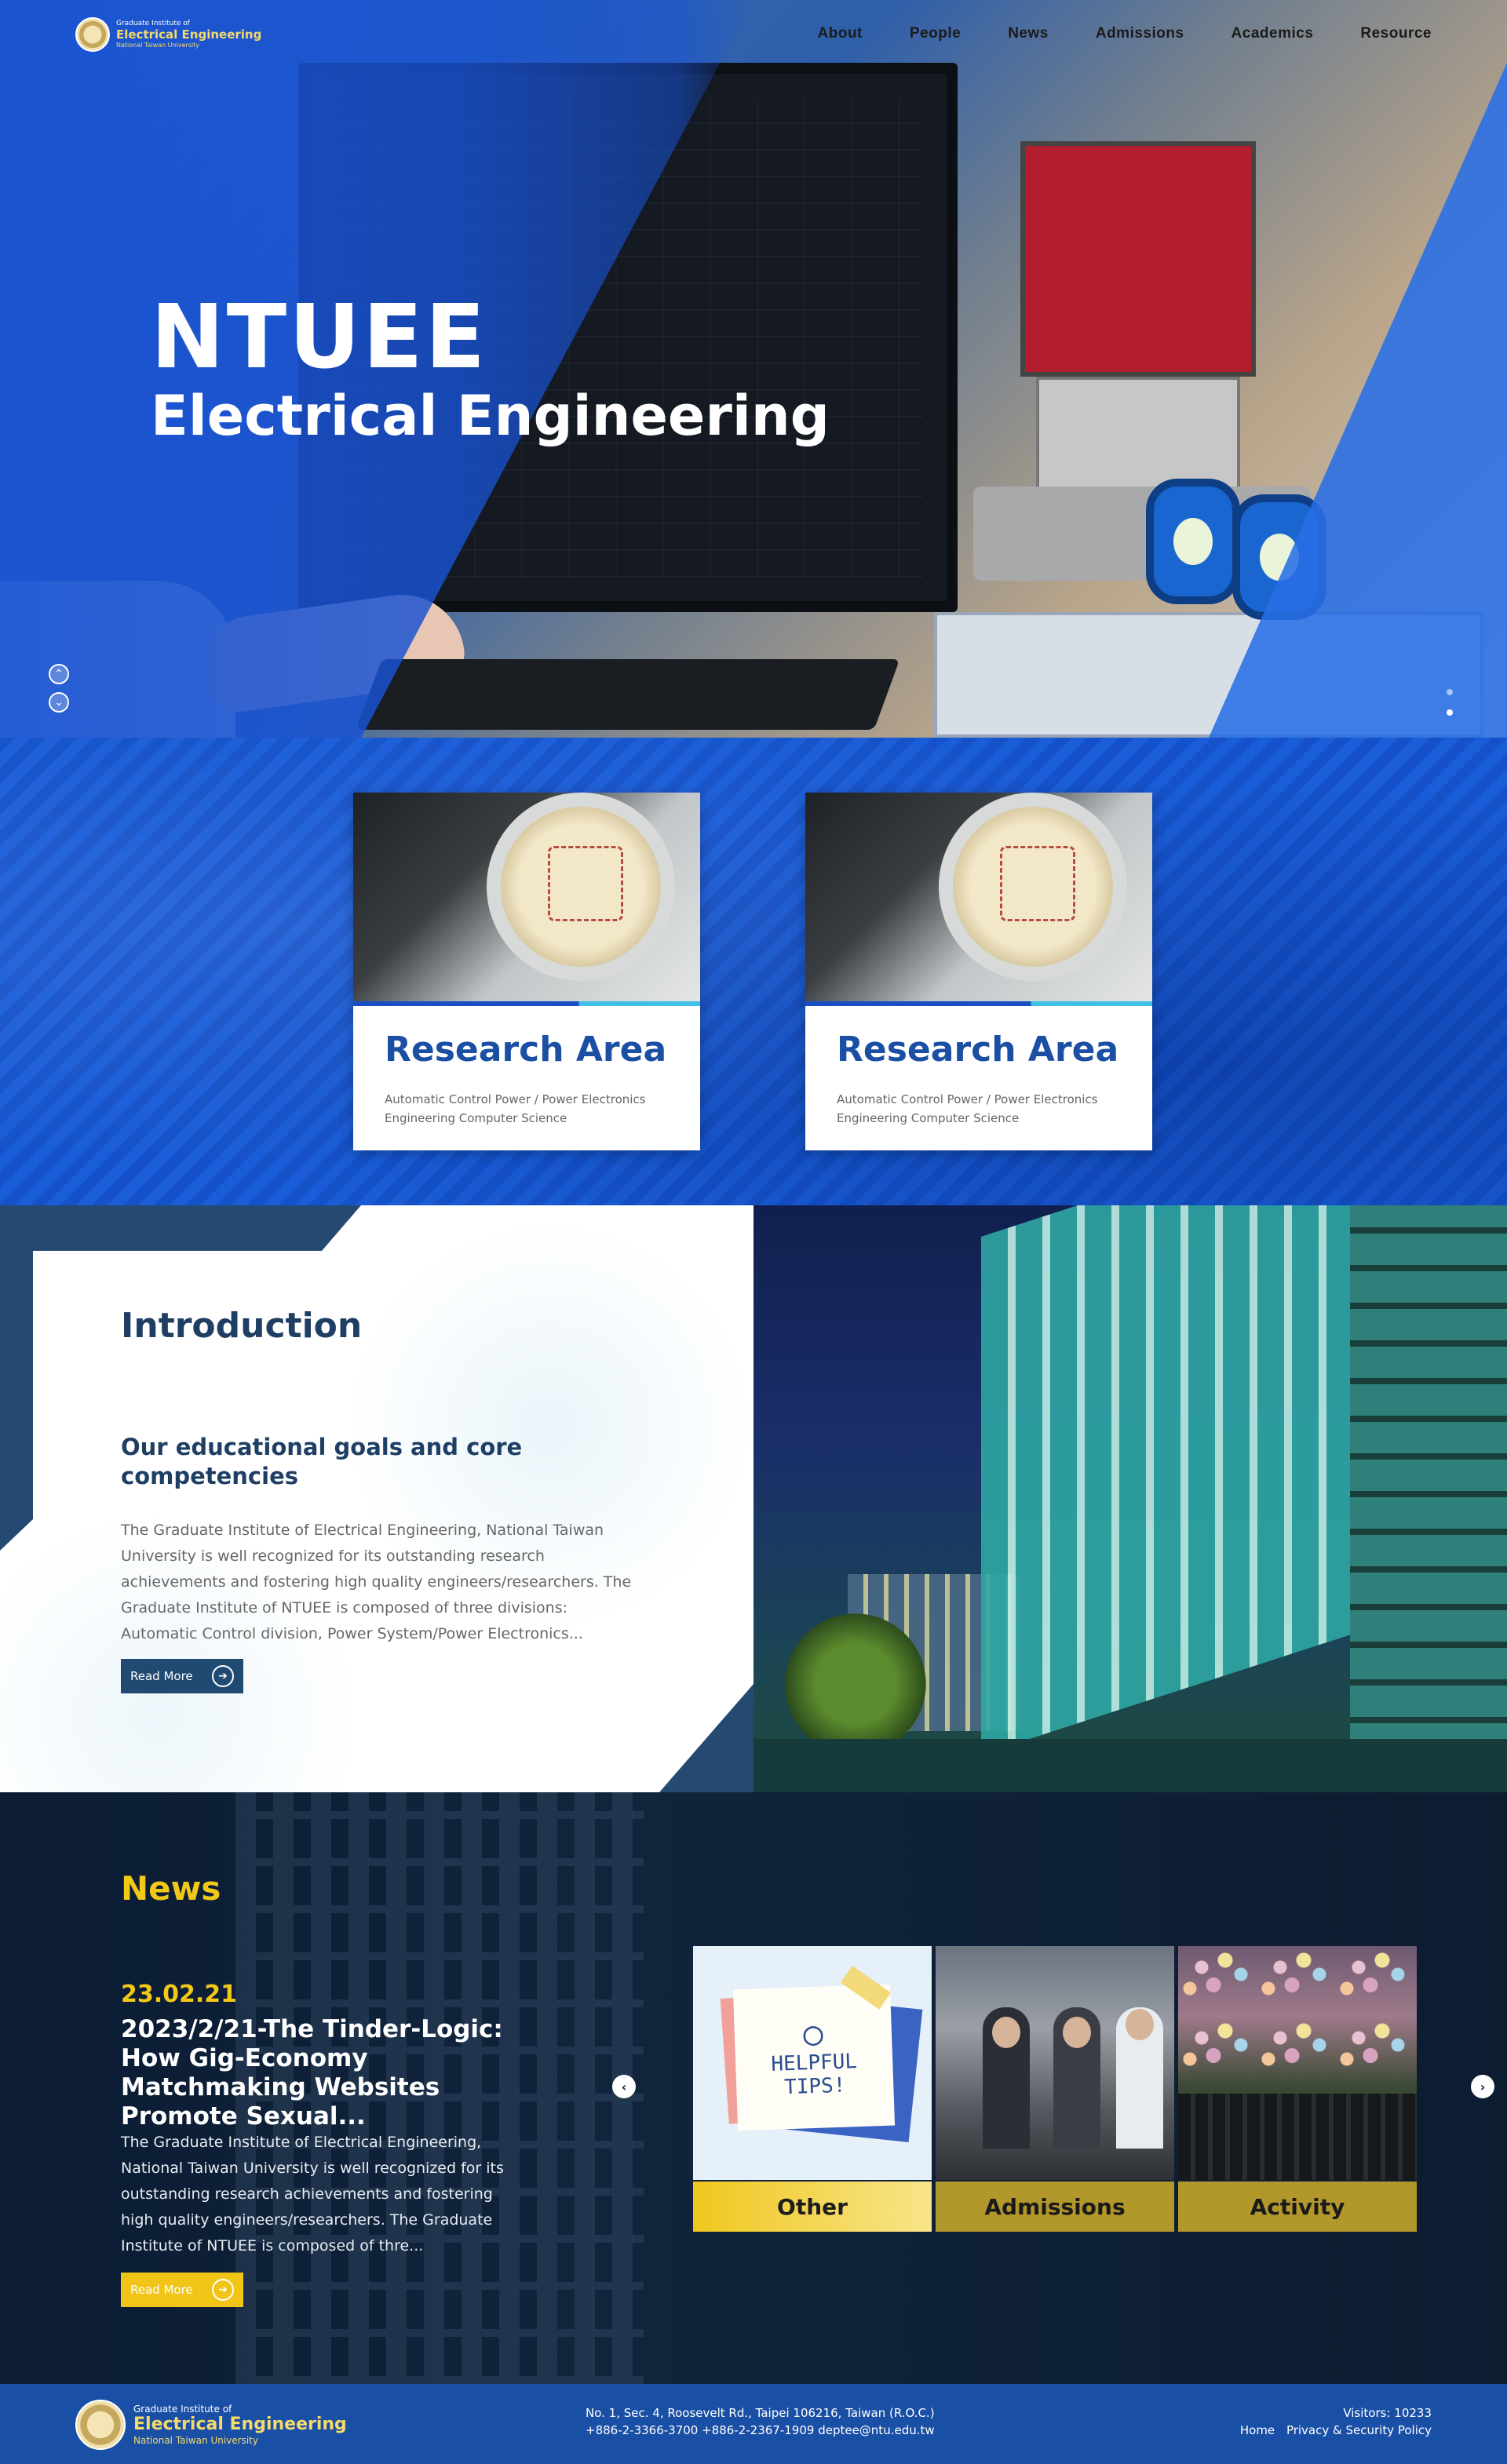 Image resolution: width=1507 pixels, height=2464 pixels. I want to click on footer-logo-line-3: National Taiwan University, so click(195, 2440).